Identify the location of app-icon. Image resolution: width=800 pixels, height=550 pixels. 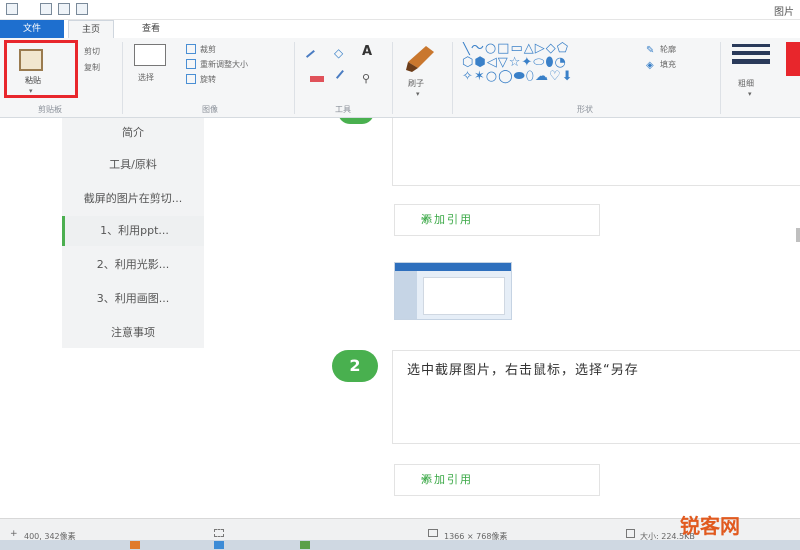
(12, 9).